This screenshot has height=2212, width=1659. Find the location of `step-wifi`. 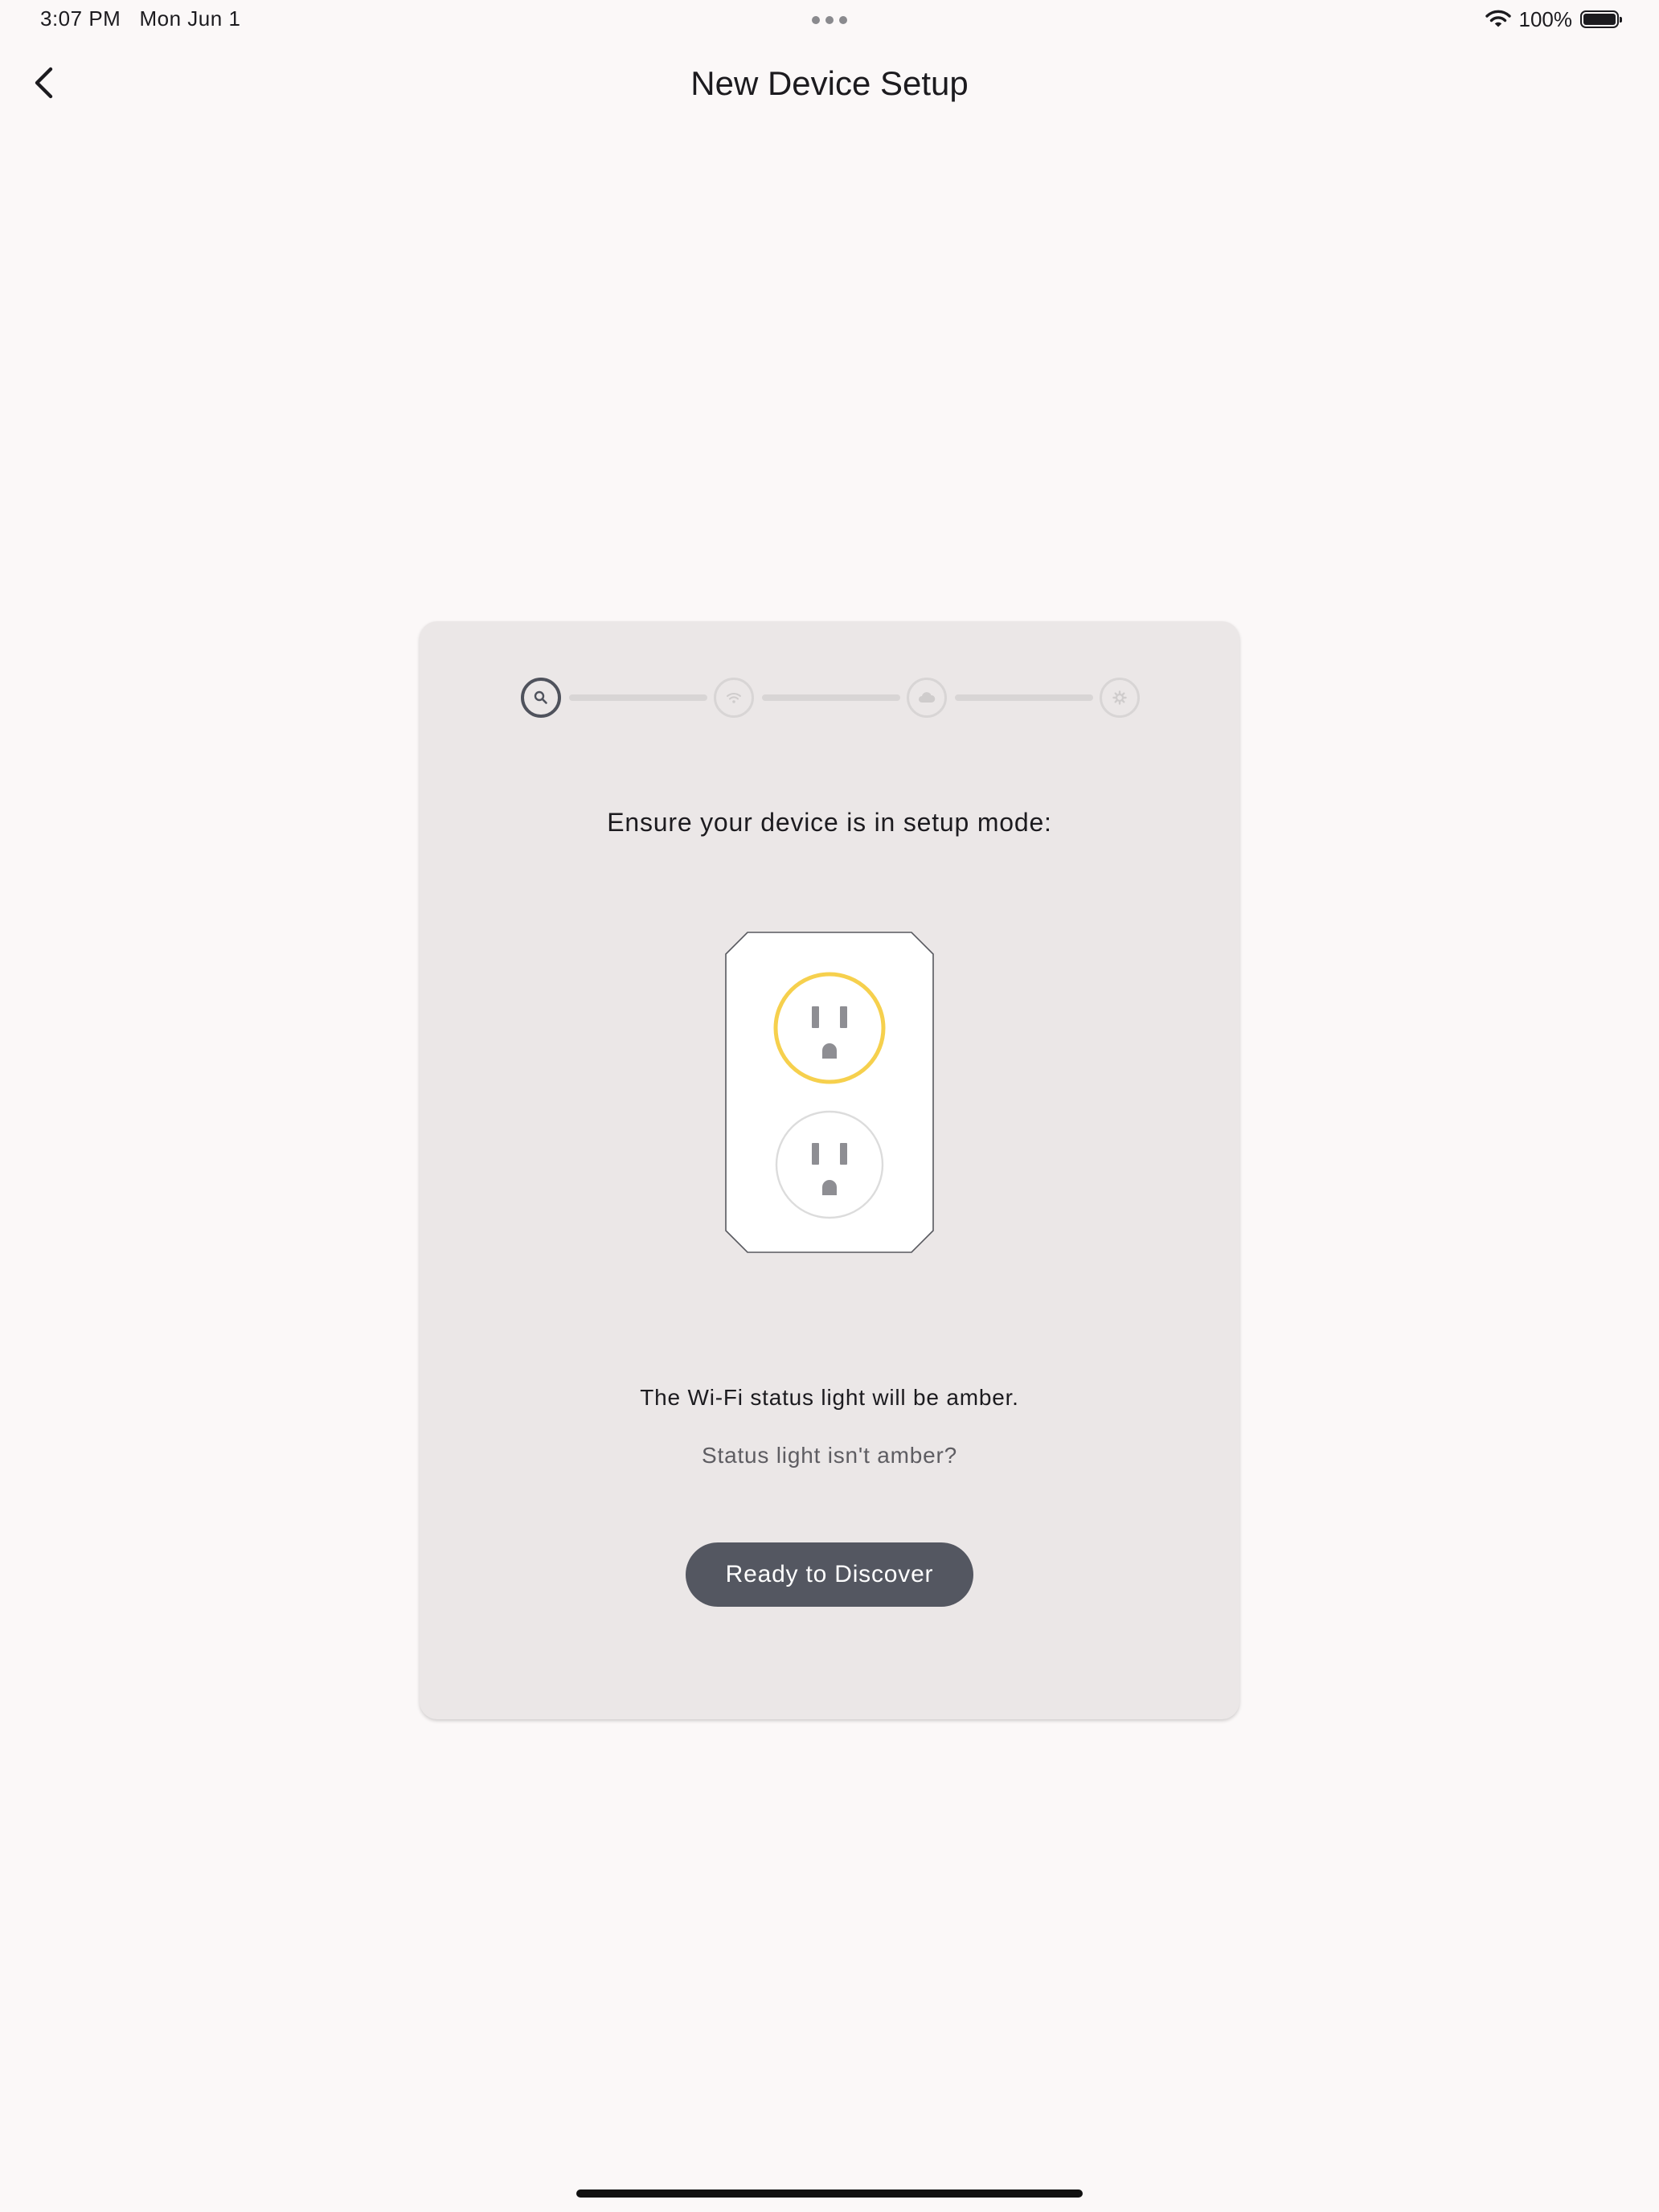

step-wifi is located at coordinates (734, 698).